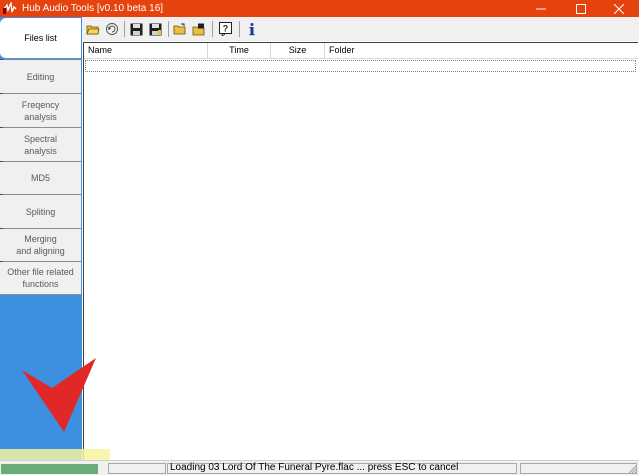  I want to click on tab-label: Spectral analysis, so click(40, 144).